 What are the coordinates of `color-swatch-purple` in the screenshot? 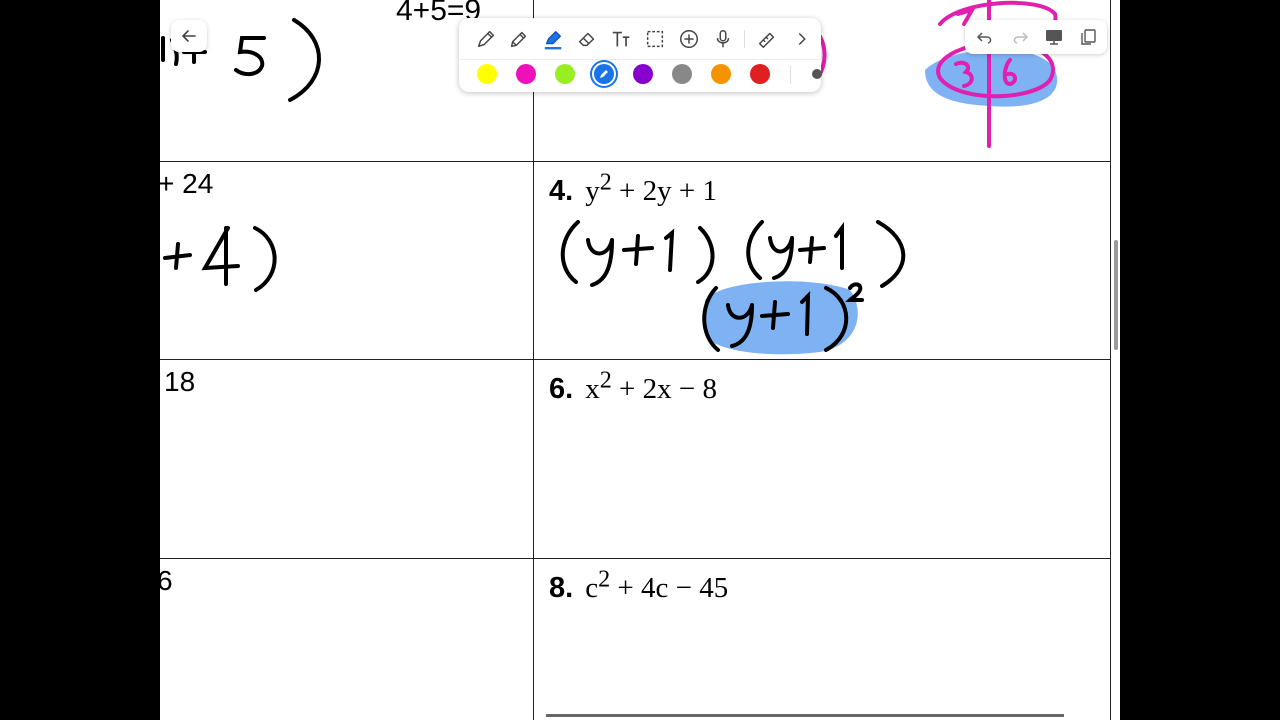 It's located at (643, 74).